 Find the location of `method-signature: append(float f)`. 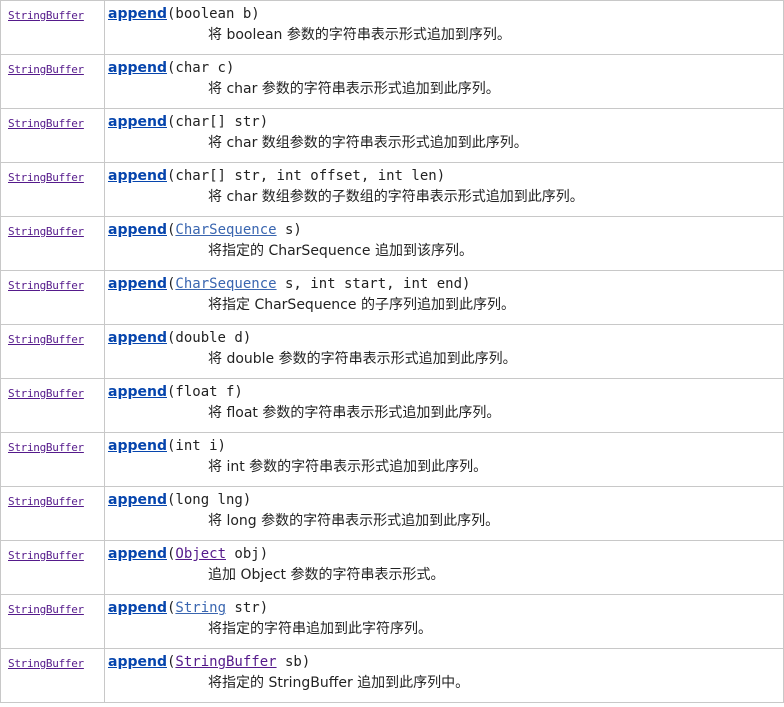

method-signature: append(float f) is located at coordinates (445, 392).